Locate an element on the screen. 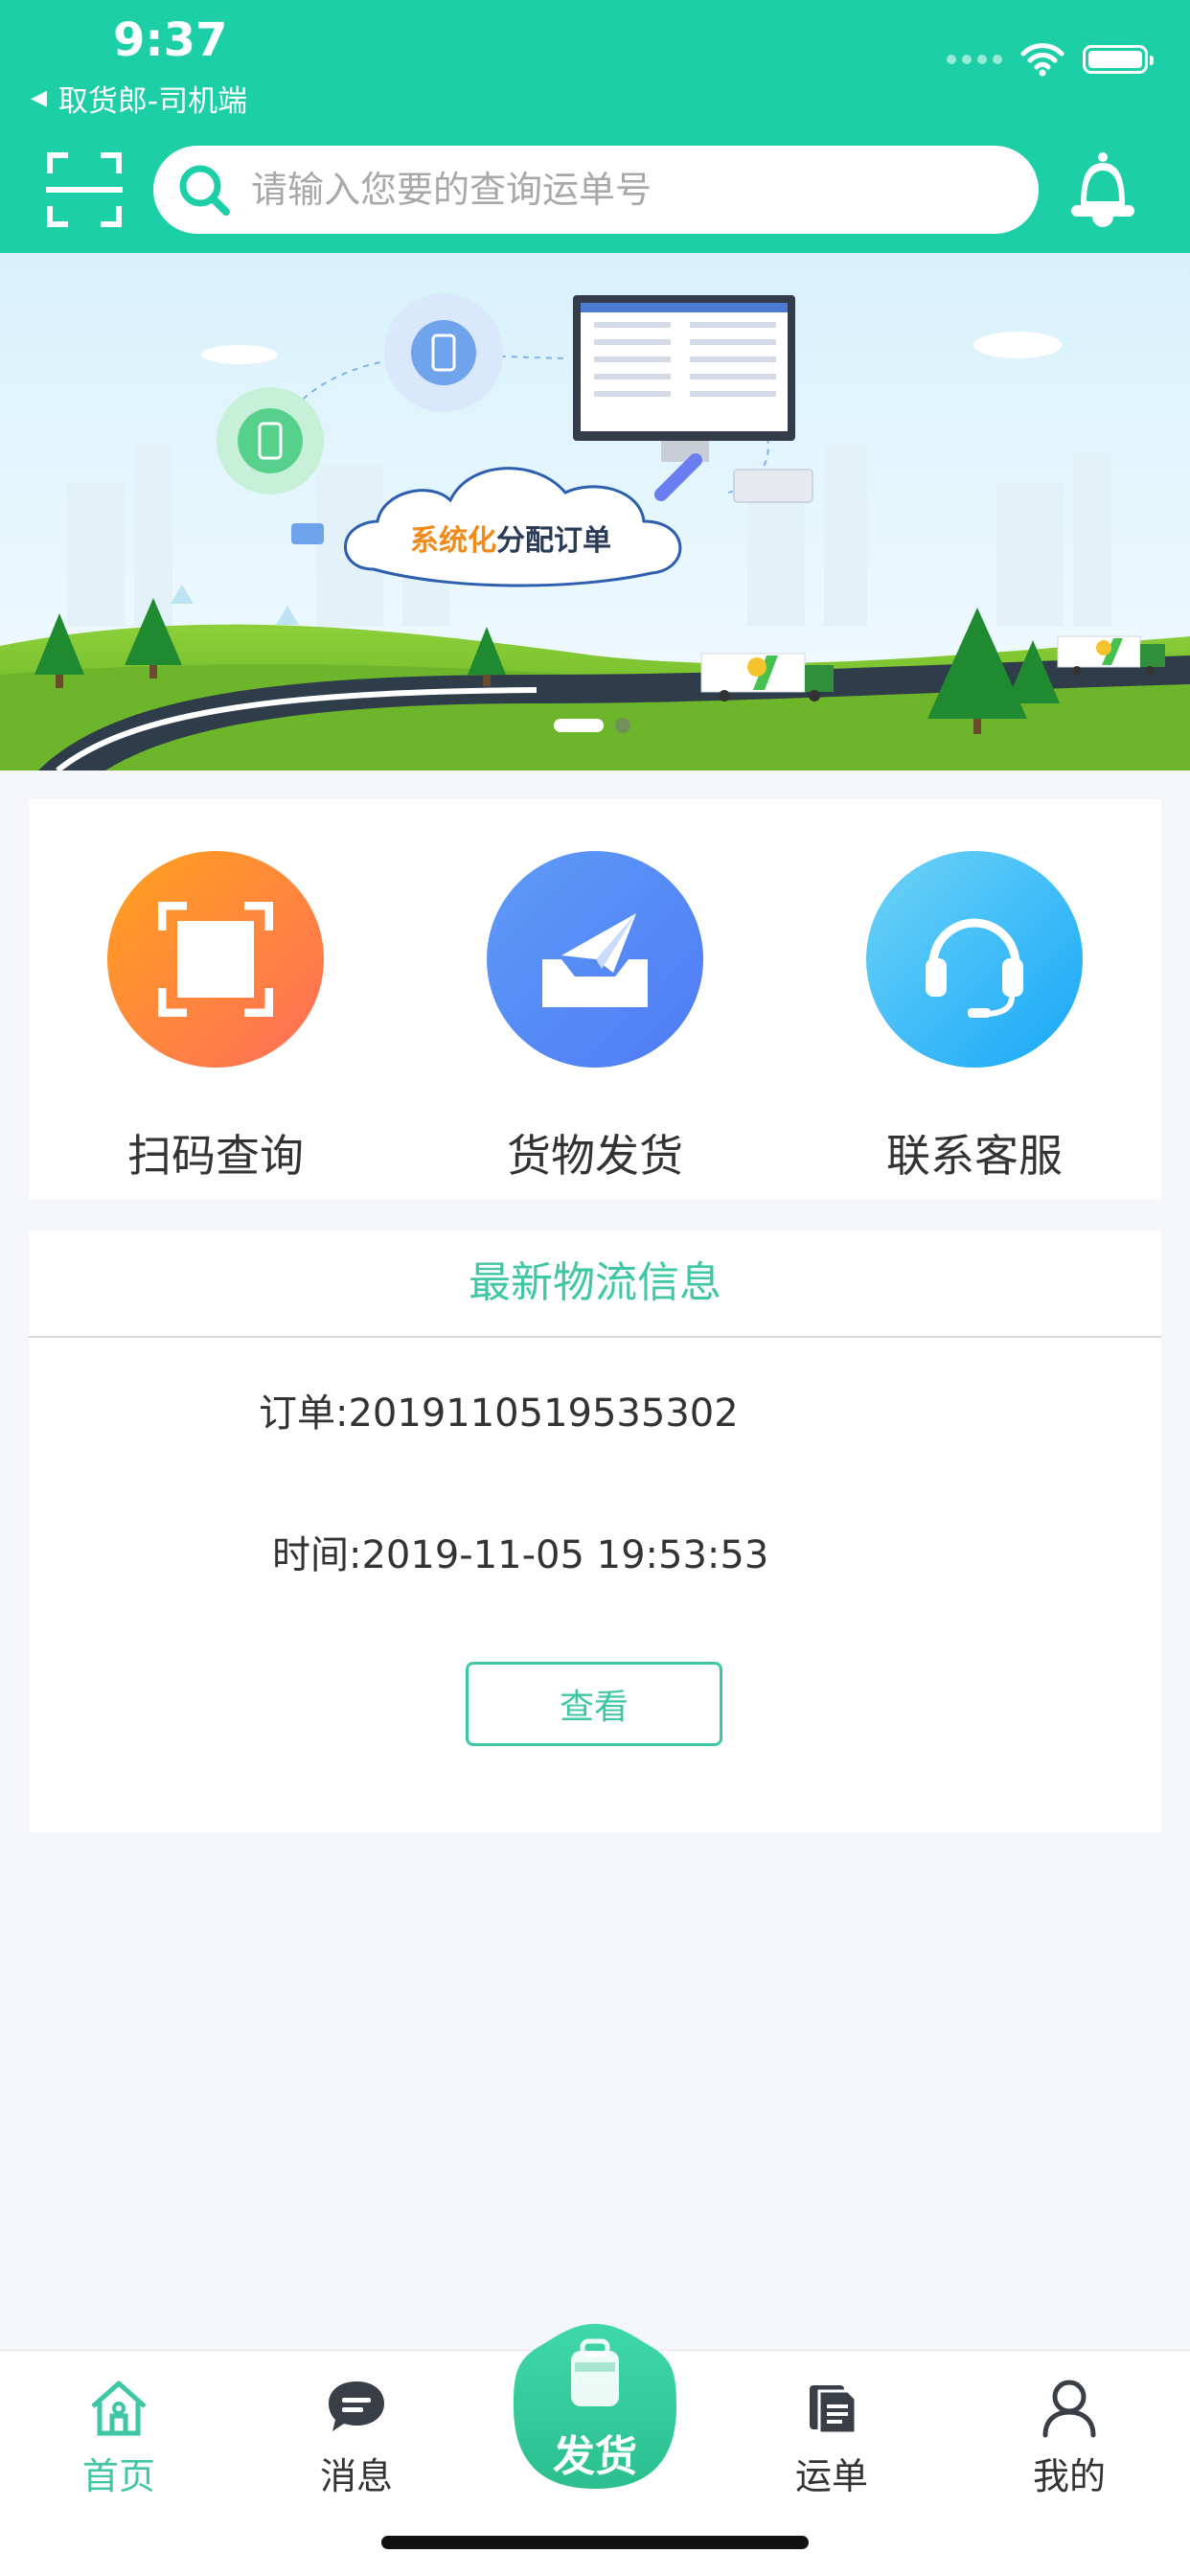  paper-plane-inbox-icon is located at coordinates (595, 960).